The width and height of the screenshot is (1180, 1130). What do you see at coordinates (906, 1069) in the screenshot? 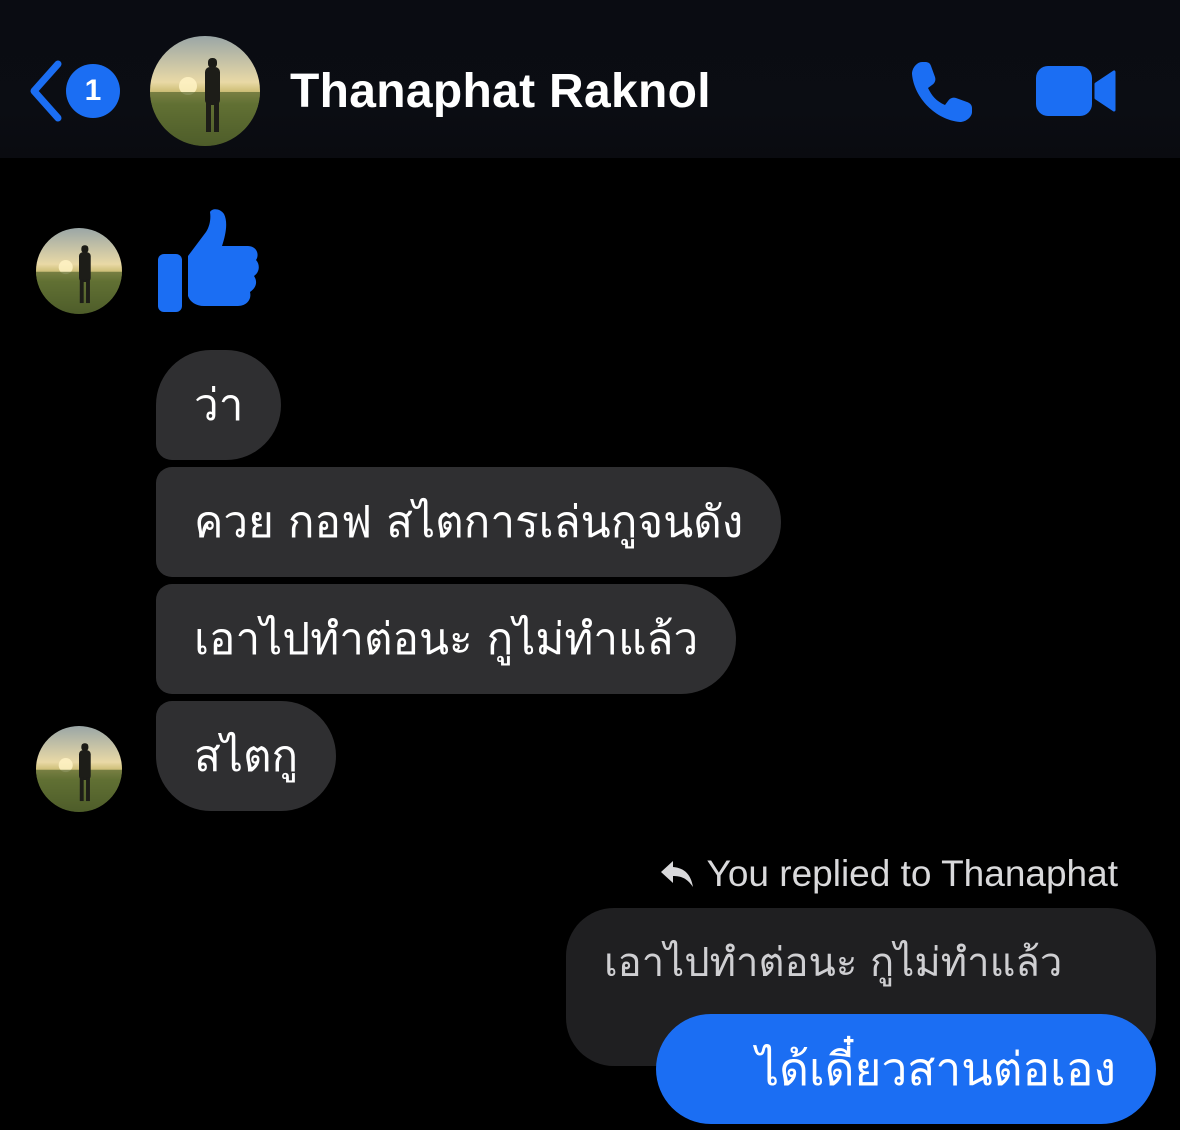
I see `sent-message: ได้เดี๋ยวสานต่อเอง` at bounding box center [906, 1069].